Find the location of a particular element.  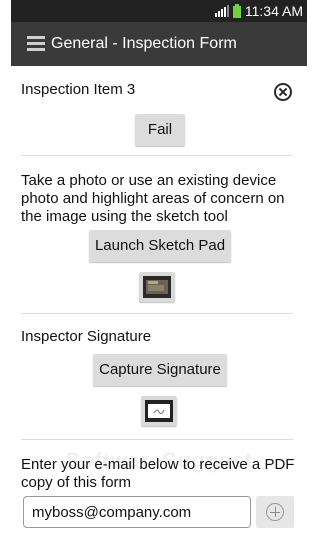

inspection-item-title: Inspection Item 3 is located at coordinates (78, 89).